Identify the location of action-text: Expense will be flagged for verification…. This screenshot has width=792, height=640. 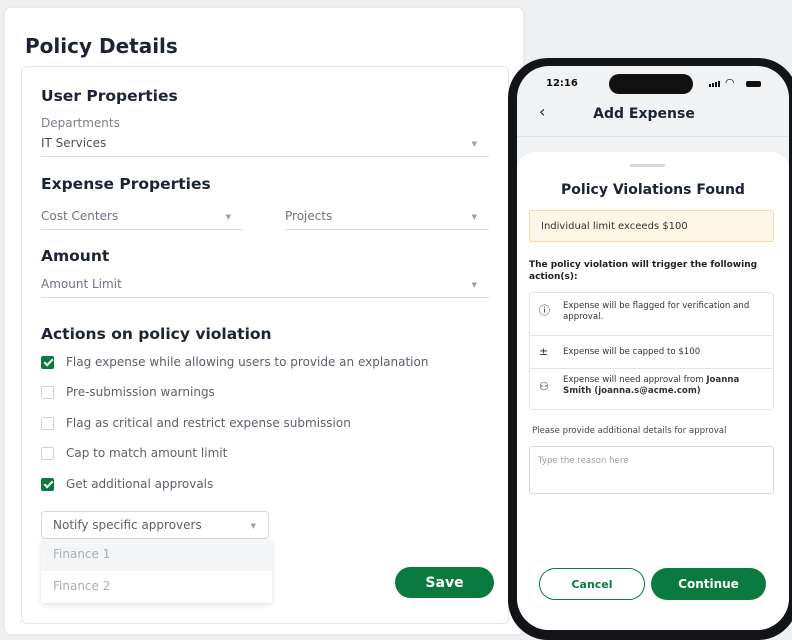
(656, 311).